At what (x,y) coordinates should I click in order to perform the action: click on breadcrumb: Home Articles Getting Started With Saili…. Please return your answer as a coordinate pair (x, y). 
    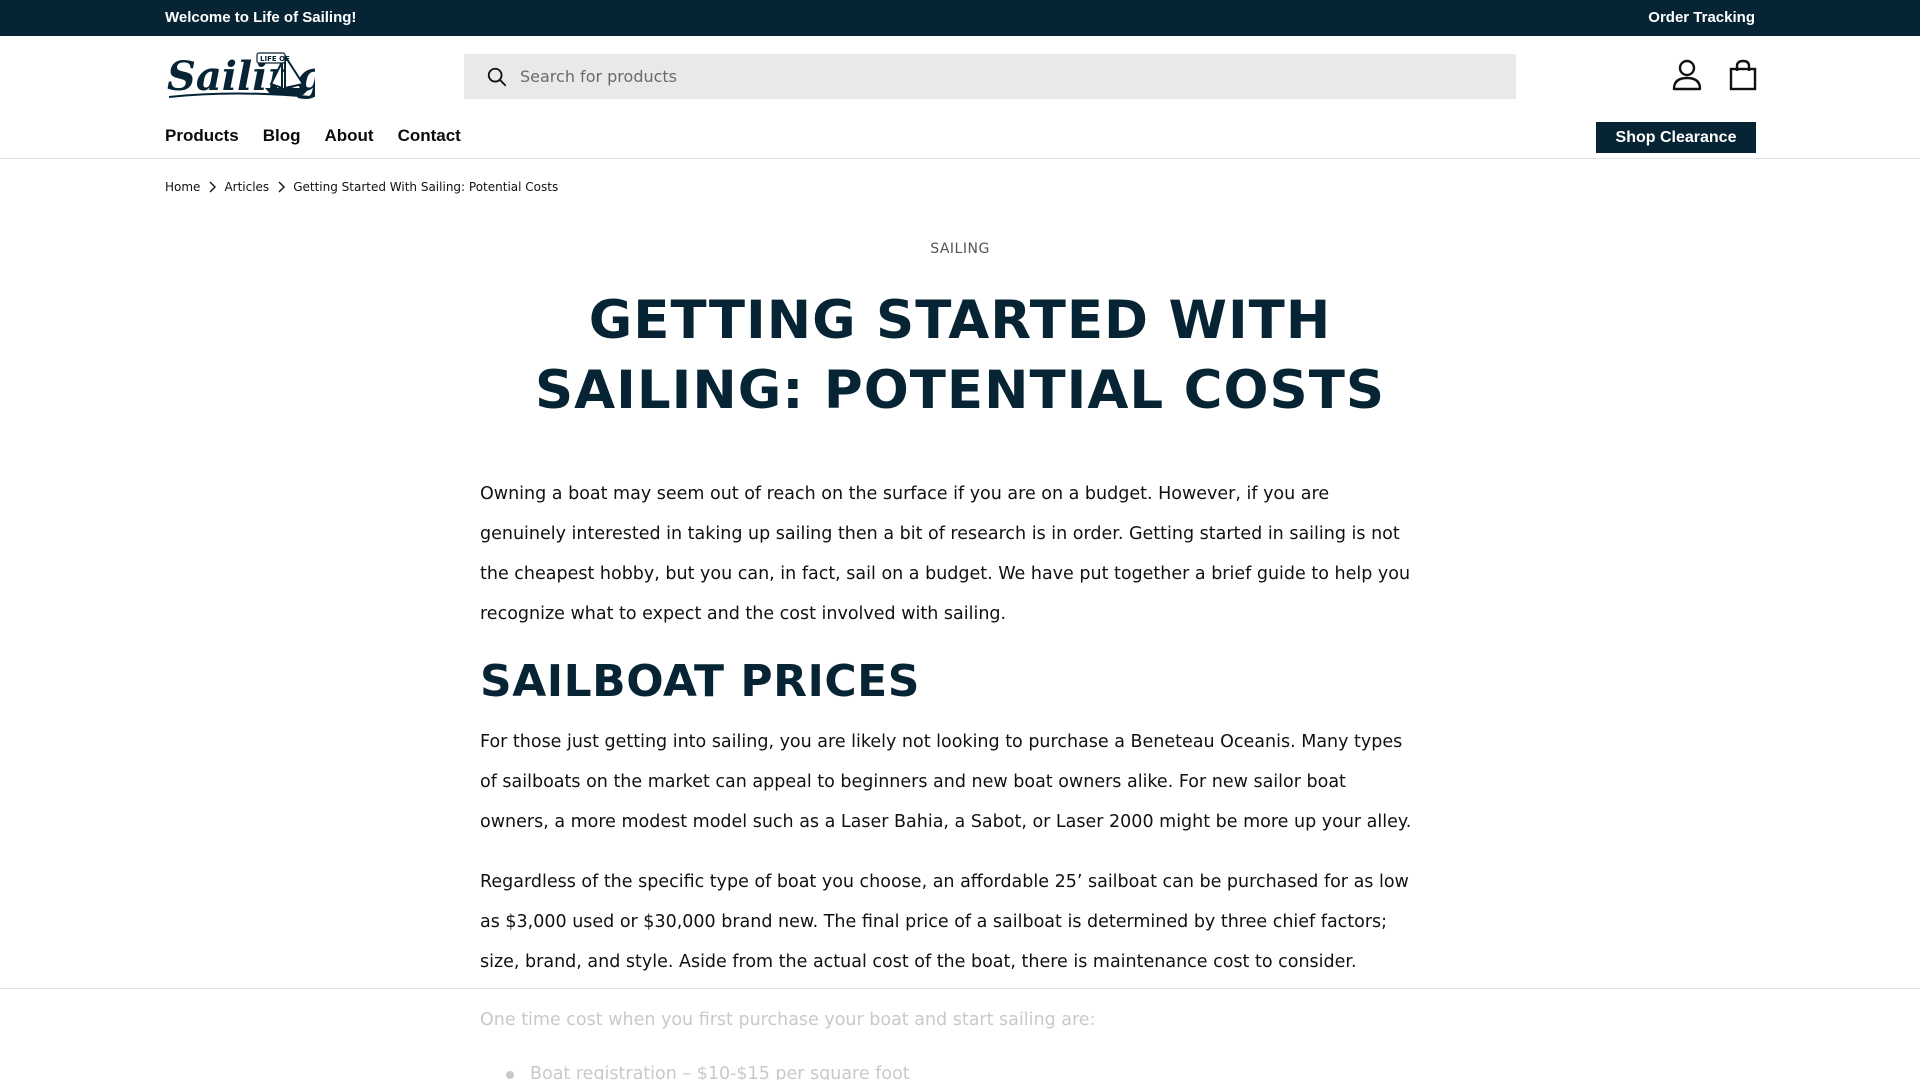
    Looking at the image, I should click on (361, 187).